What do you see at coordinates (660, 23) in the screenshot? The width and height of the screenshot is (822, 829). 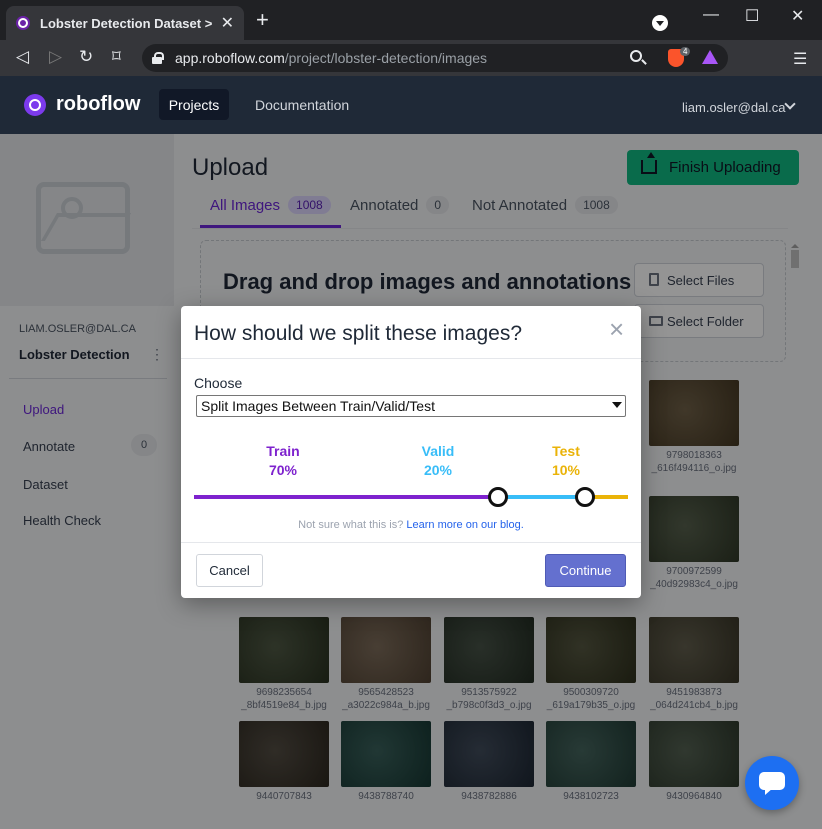 I see `tab-search-icon` at bounding box center [660, 23].